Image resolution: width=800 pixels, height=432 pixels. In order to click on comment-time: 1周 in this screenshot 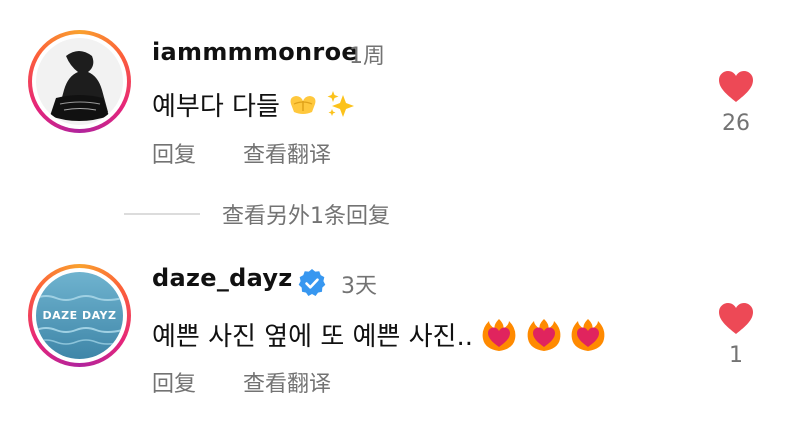, I will do `click(367, 56)`.